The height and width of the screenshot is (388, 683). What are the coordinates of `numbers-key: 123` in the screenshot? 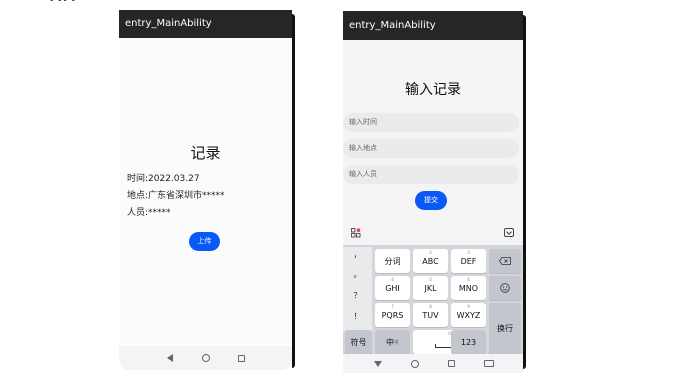 It's located at (468, 342).